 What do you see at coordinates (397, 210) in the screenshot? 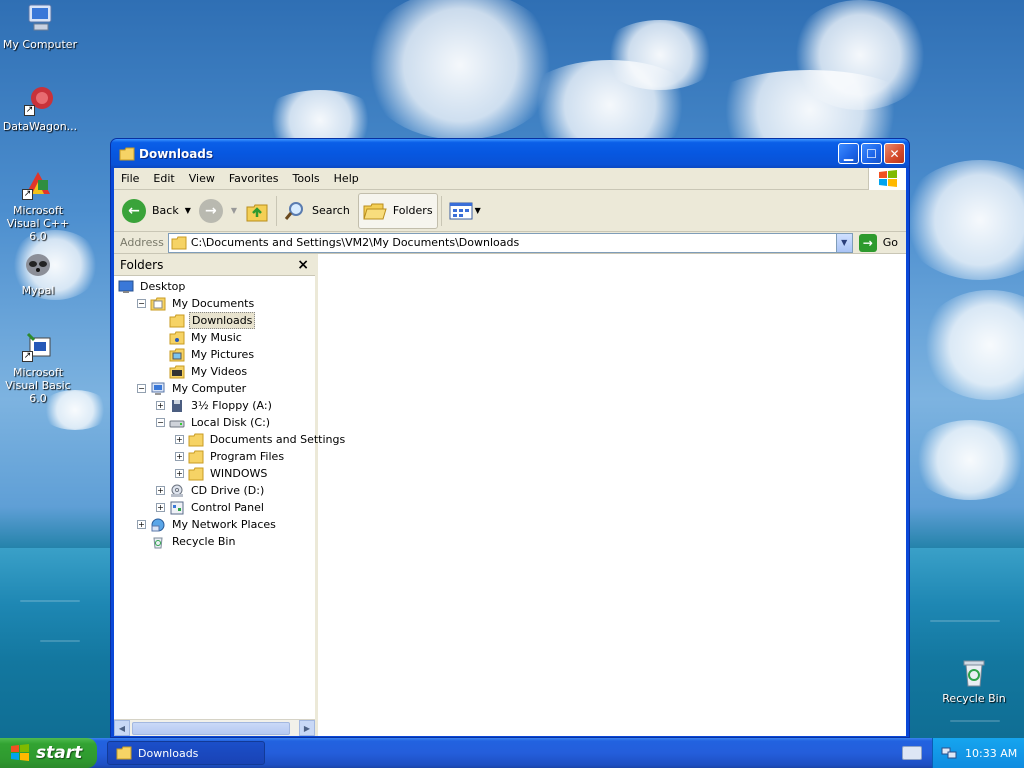
I see `folders-button: Folders` at bounding box center [397, 210].